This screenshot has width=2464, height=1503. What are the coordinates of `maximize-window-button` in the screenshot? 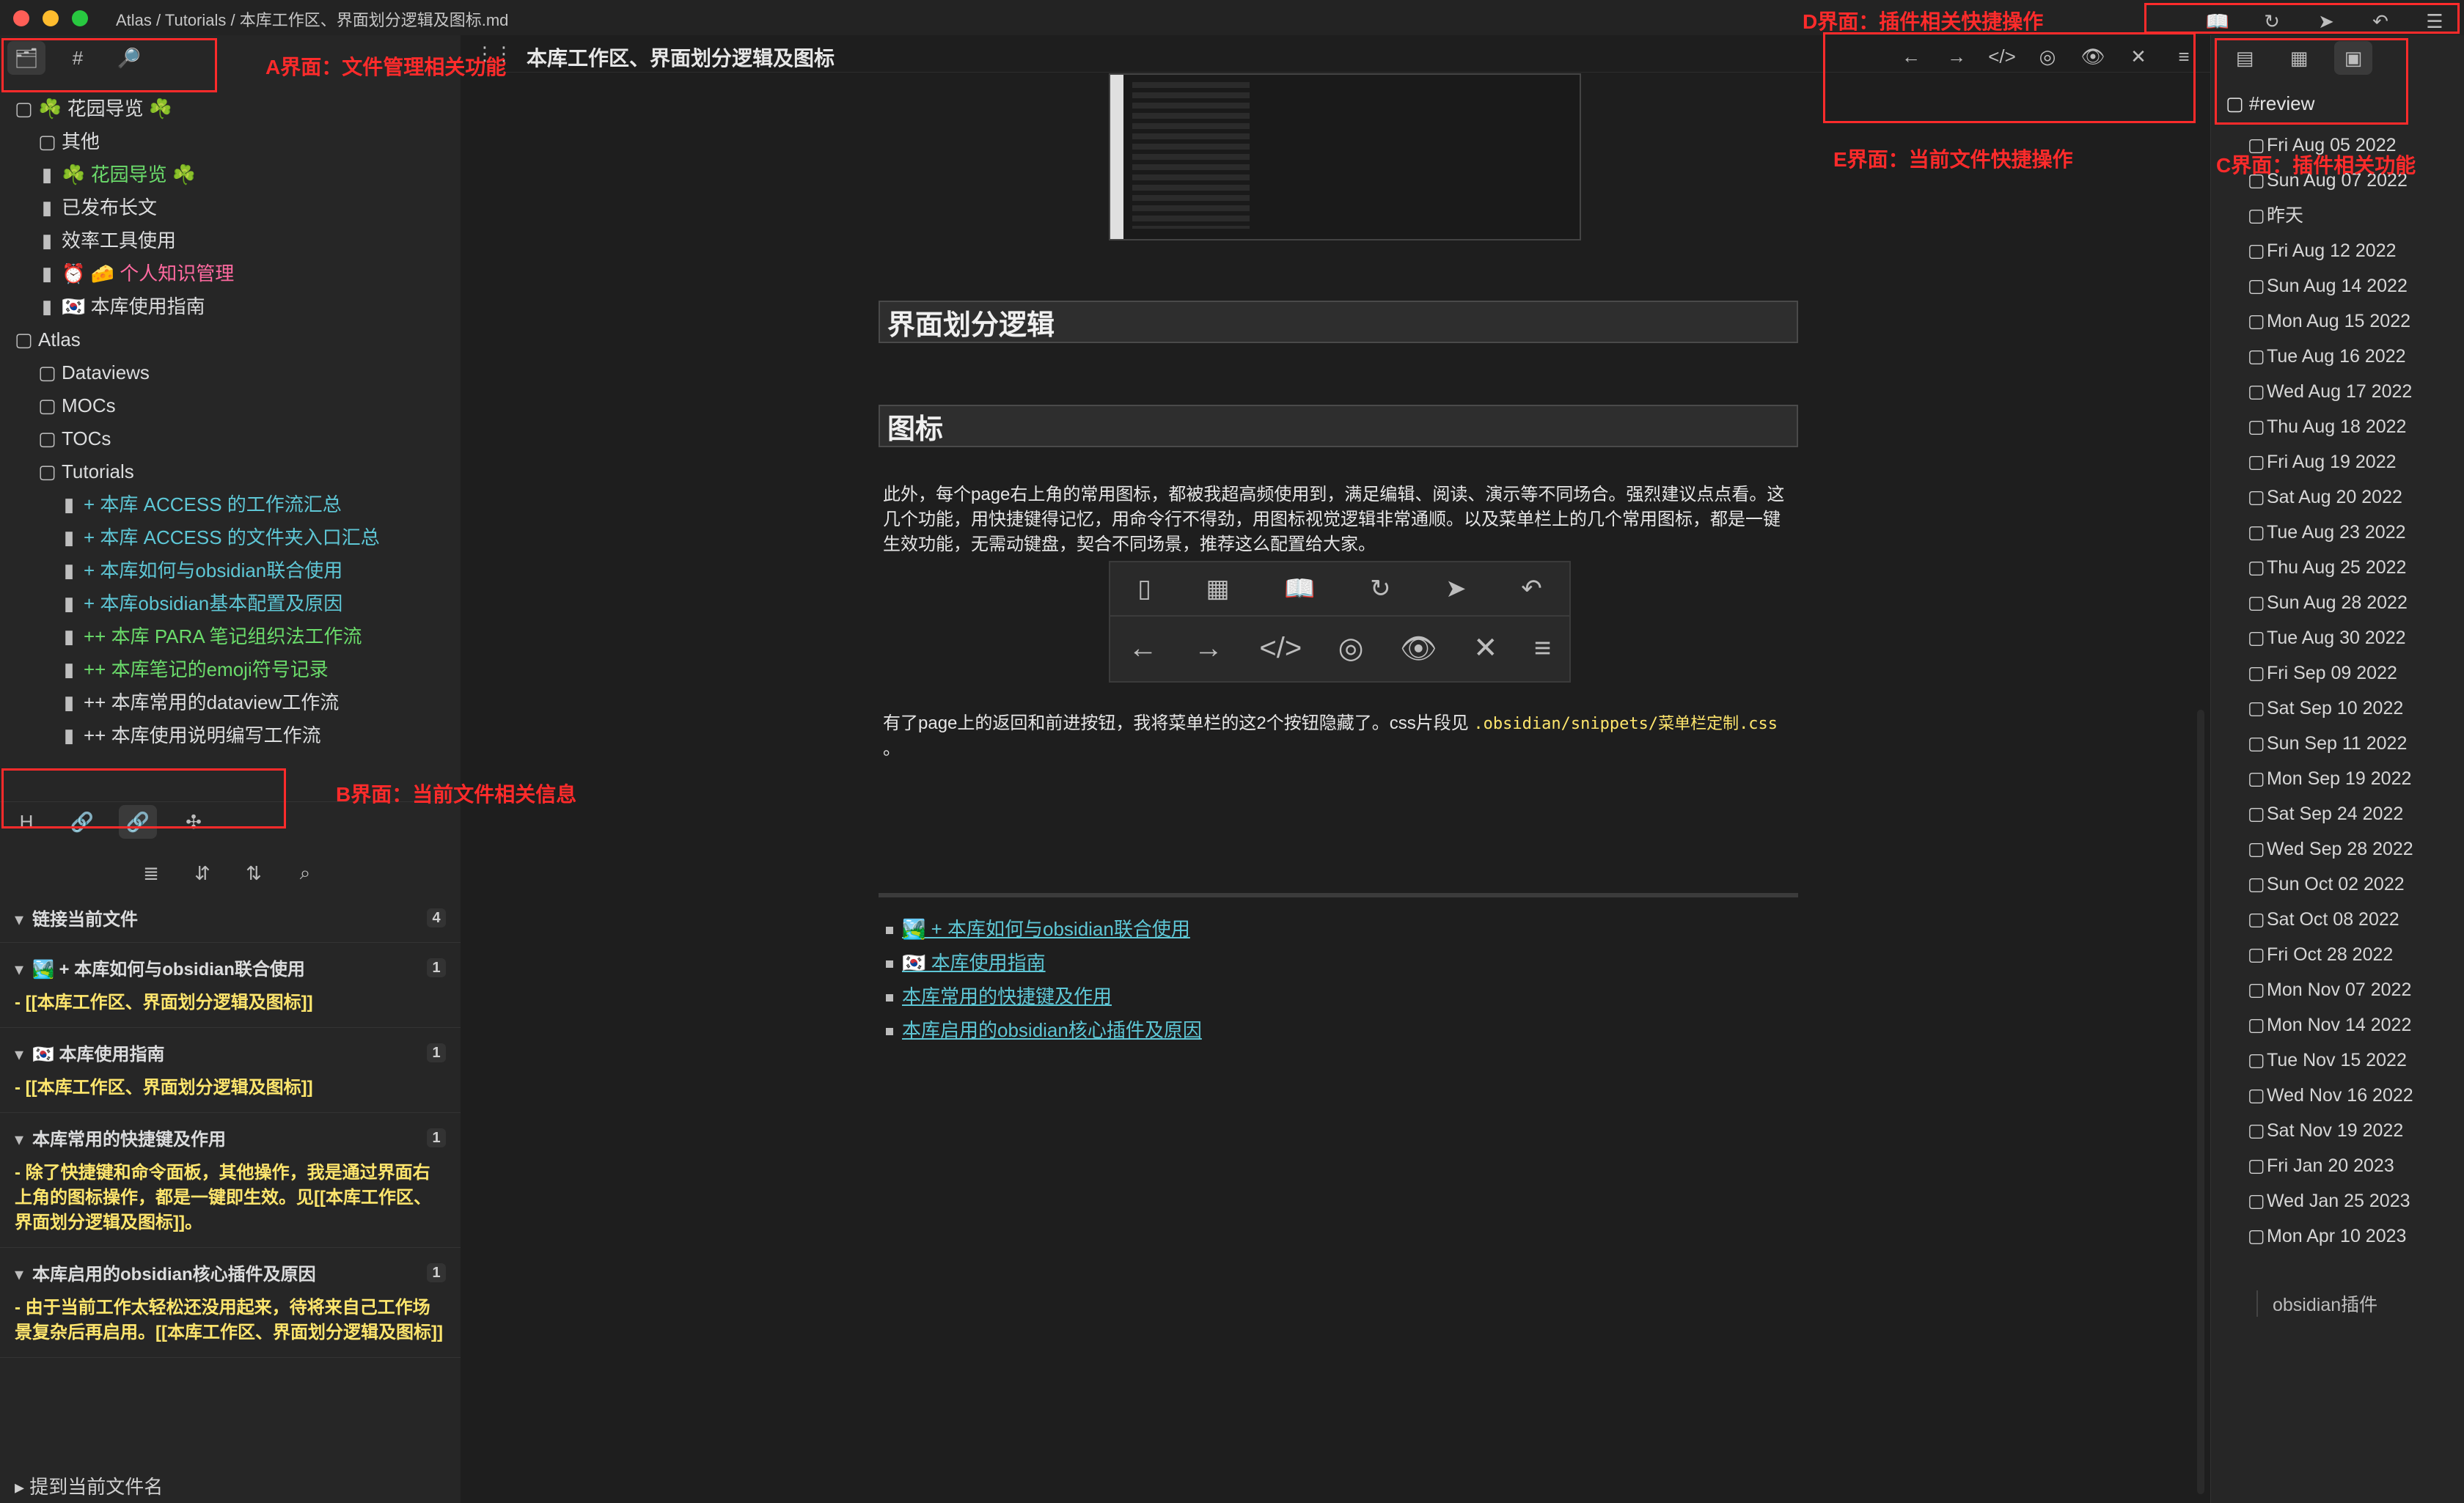 It's located at (80, 18).